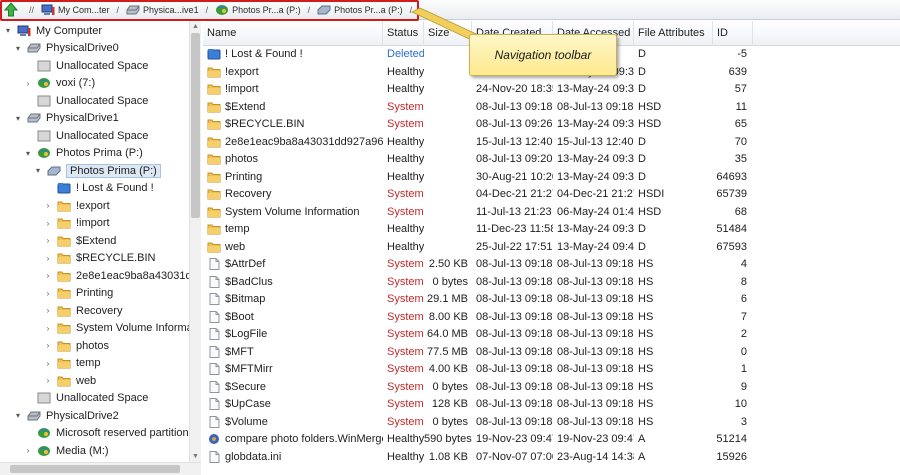 This screenshot has height=475, width=900. Describe the element at coordinates (673, 33) in the screenshot. I see `col-header-file-attributes: File Attributes` at that location.